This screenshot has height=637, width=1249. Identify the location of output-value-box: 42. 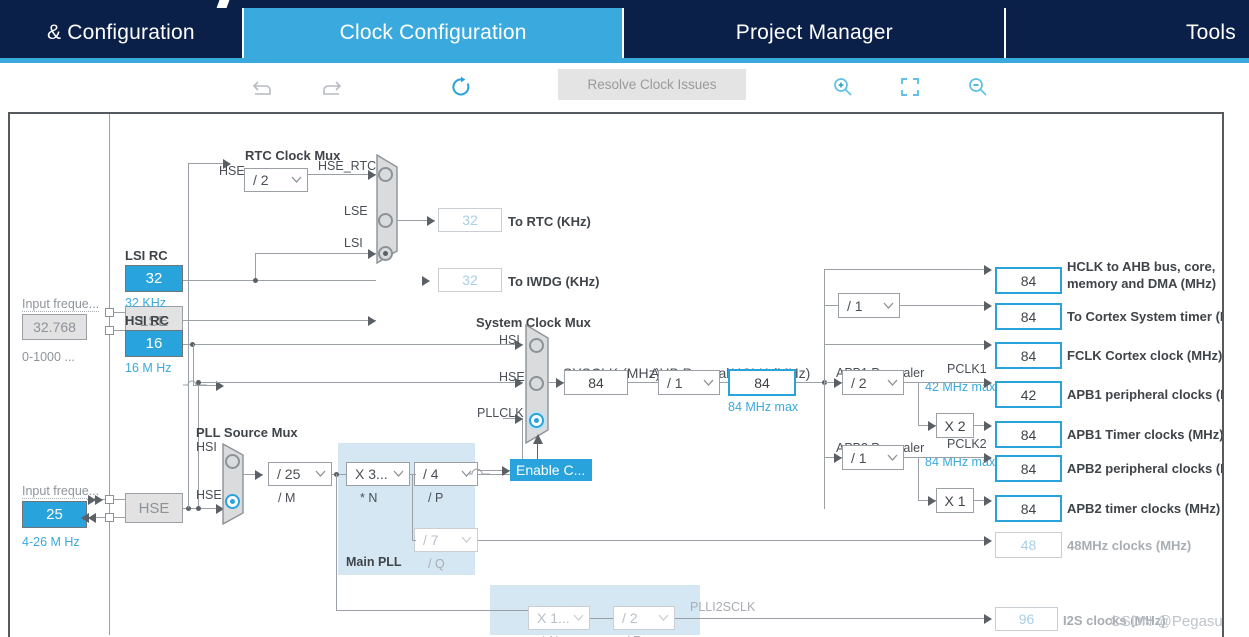
(1028, 394).